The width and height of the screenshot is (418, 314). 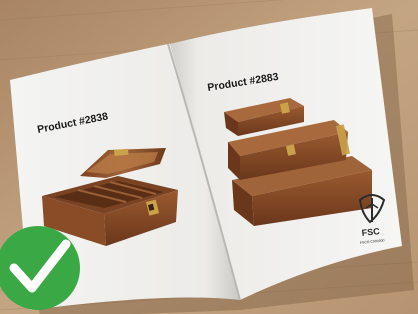 I want to click on fsc-logo-text: FSC, so click(x=370, y=232).